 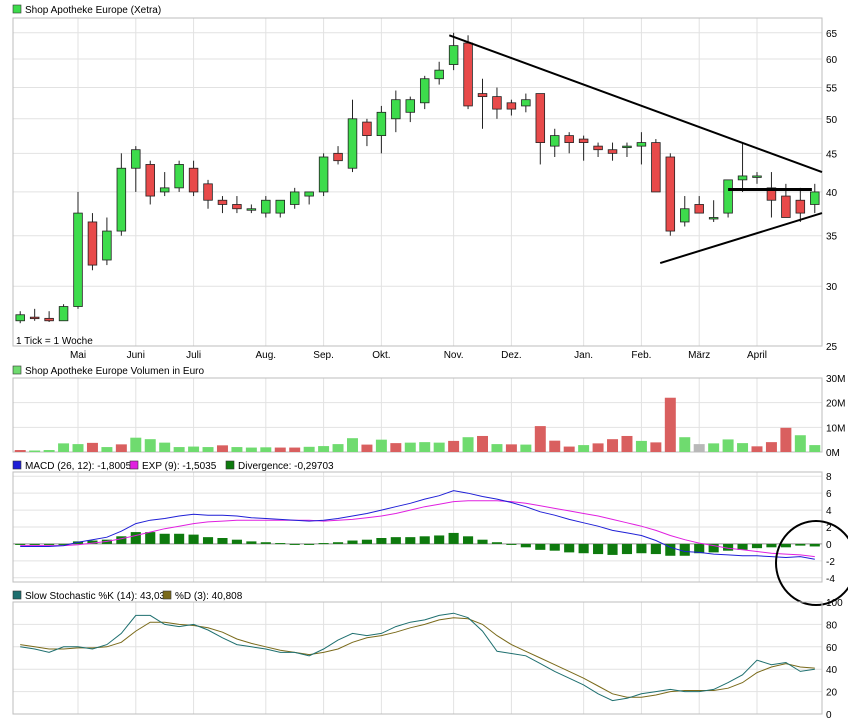 I want to click on macd-legend-swatch, so click(x=134, y=465).